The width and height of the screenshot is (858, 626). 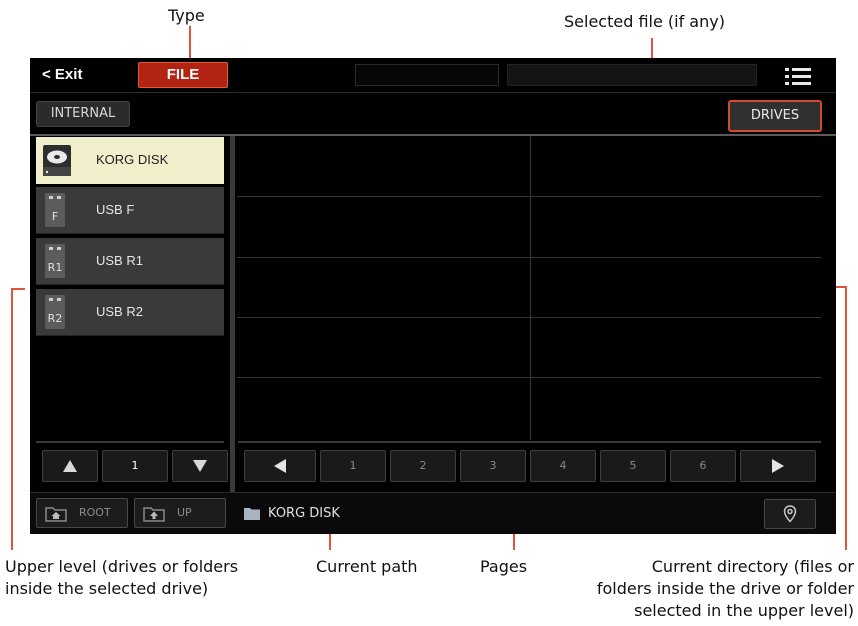 I want to click on disk-icon, so click(x=57, y=160).